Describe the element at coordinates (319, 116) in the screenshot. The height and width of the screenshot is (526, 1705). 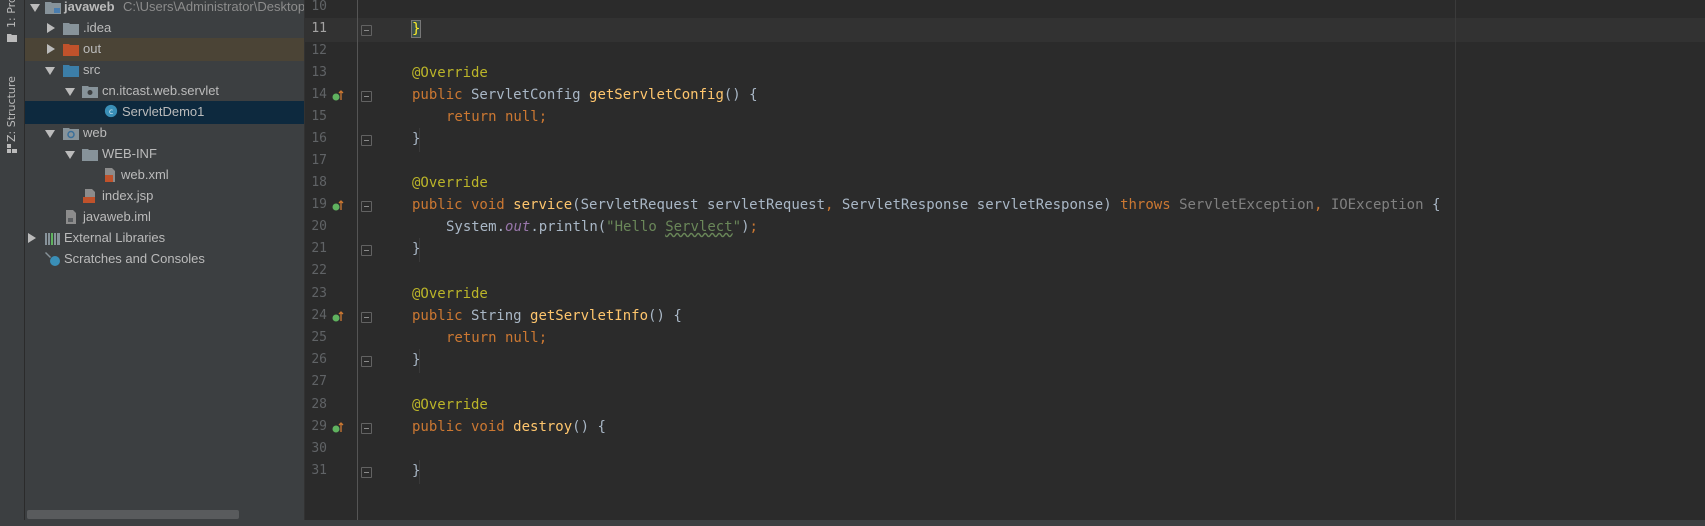
I see `line-number: 15` at that location.